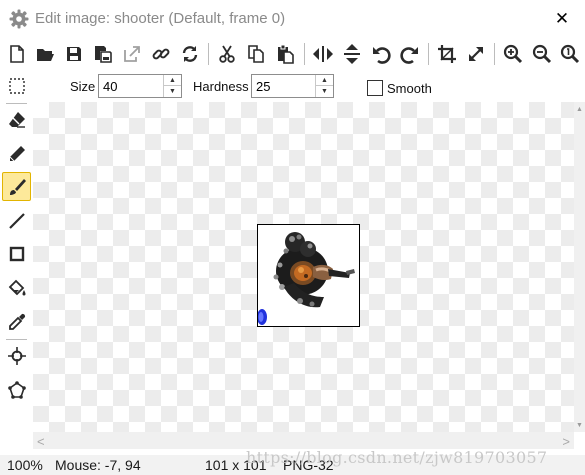 The height and width of the screenshot is (475, 585). What do you see at coordinates (292, 19) in the screenshot?
I see `title-bar: Edit image: shooter (Default, frame 0) ✕` at bounding box center [292, 19].